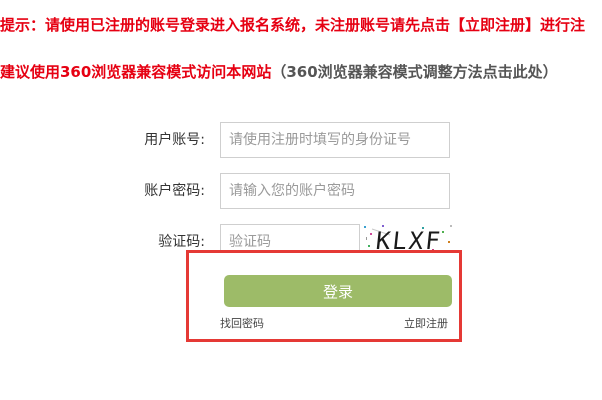  I want to click on account-label: 用户账号:, so click(174, 140).